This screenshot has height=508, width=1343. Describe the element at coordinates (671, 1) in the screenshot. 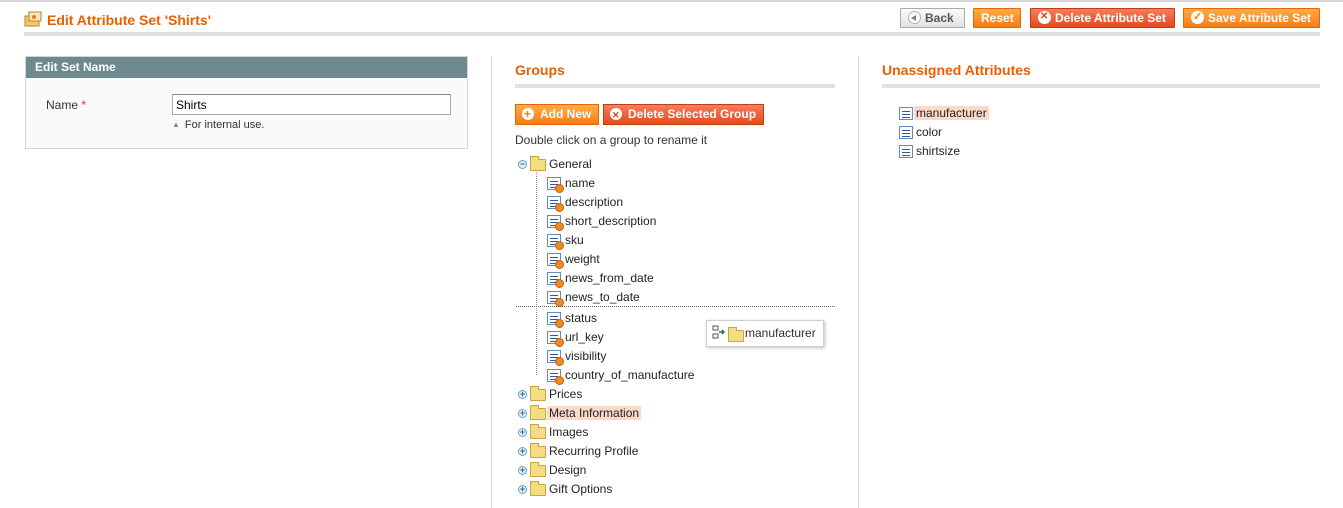

I see `top-border` at that location.